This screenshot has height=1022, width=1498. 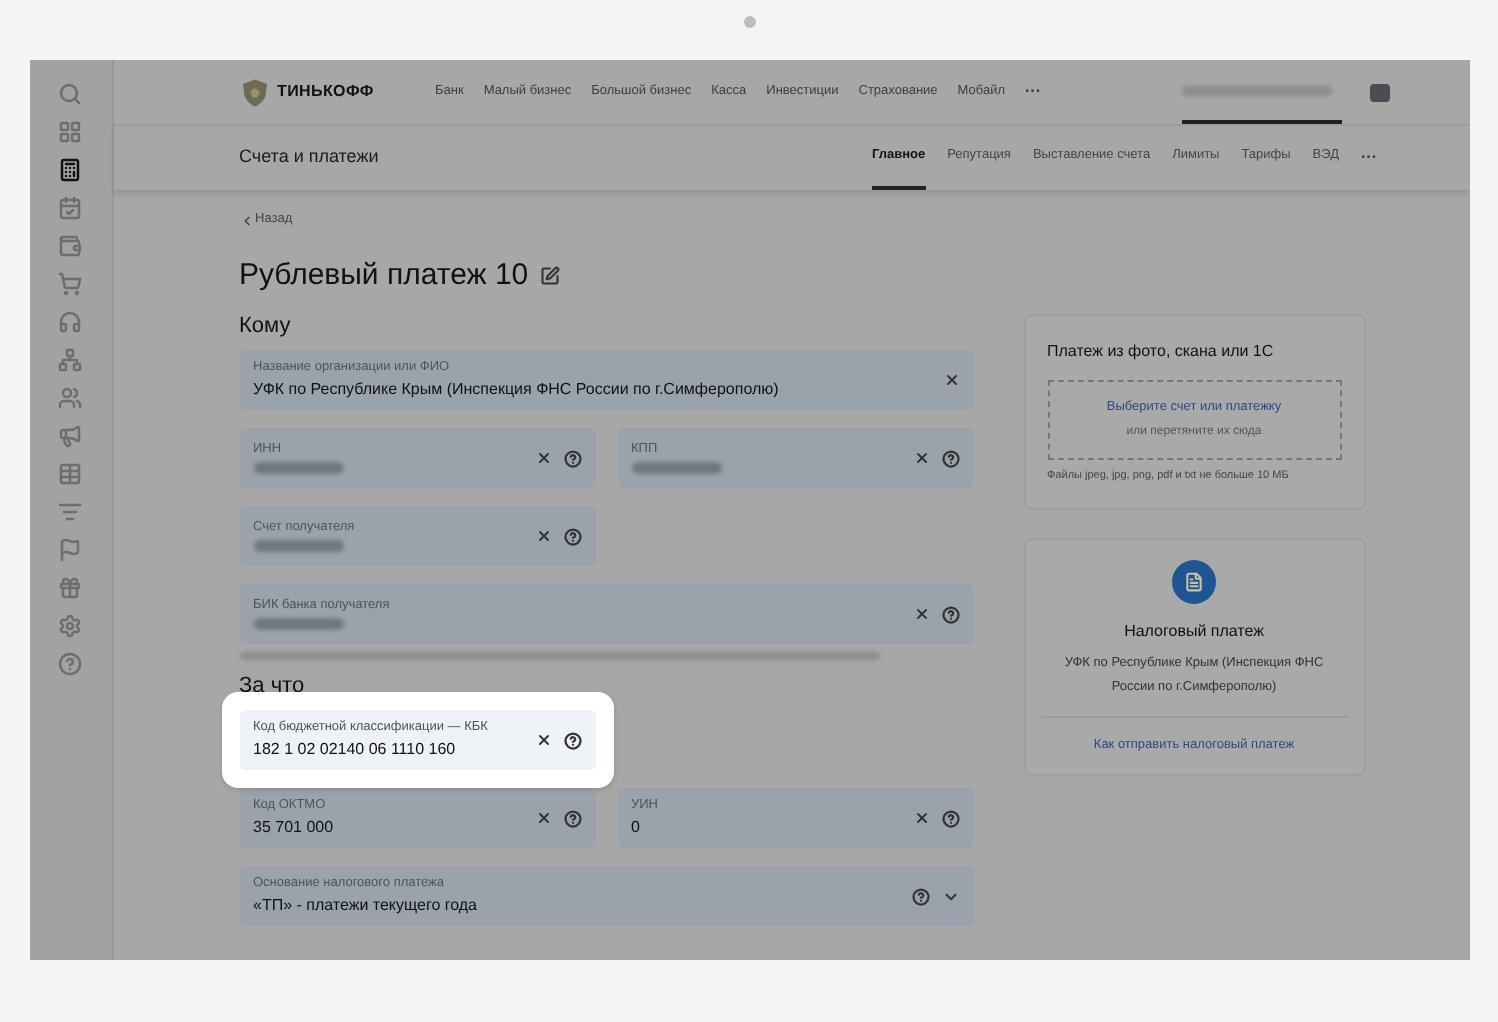 What do you see at coordinates (384, 276) in the screenshot?
I see `page-title: Рублевый платеж 10` at bounding box center [384, 276].